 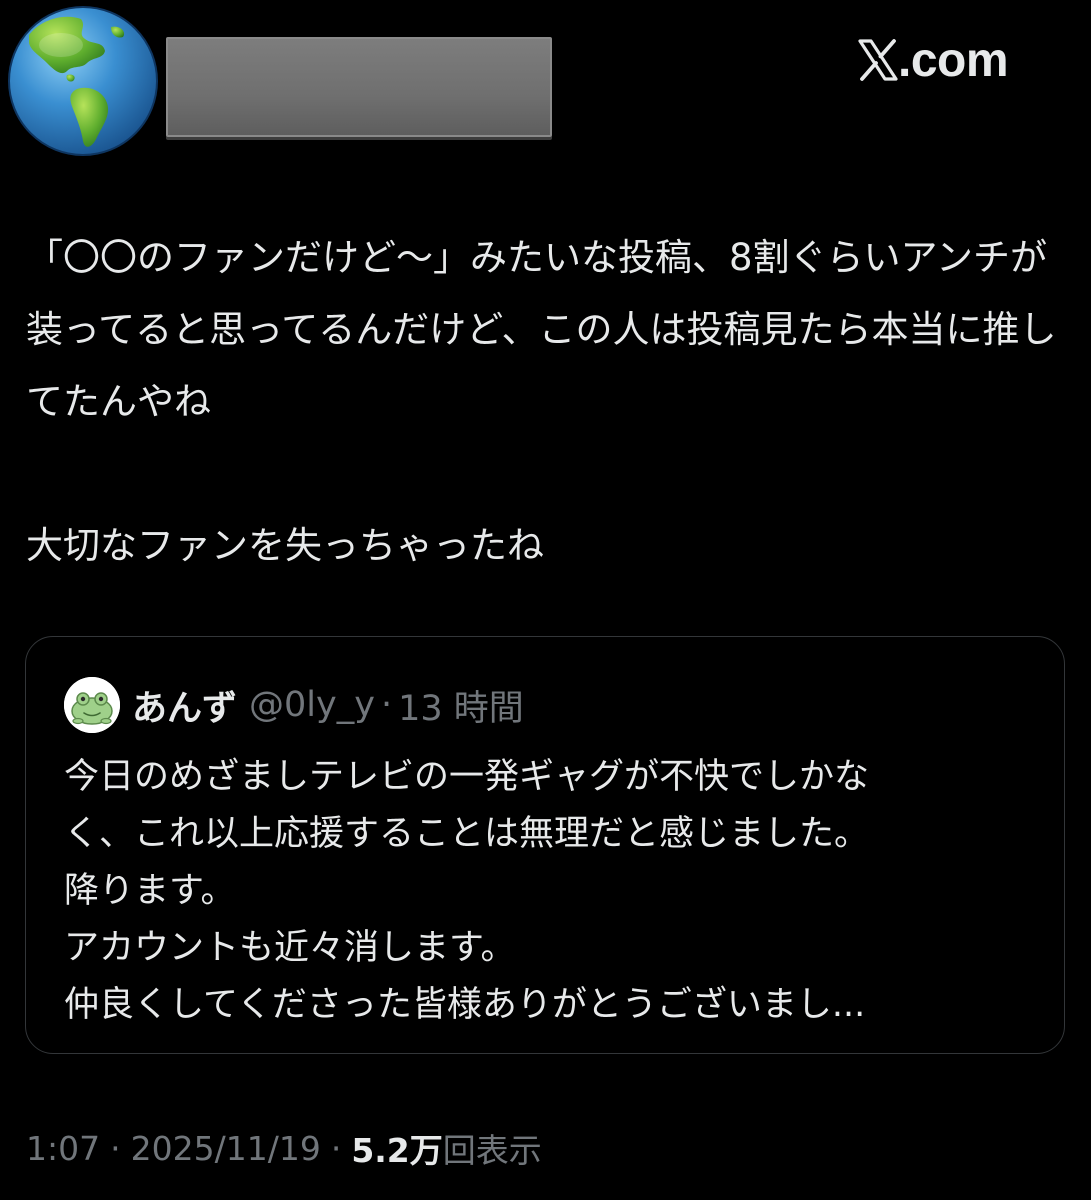 I want to click on x-logo-icon, so click(x=878, y=60).